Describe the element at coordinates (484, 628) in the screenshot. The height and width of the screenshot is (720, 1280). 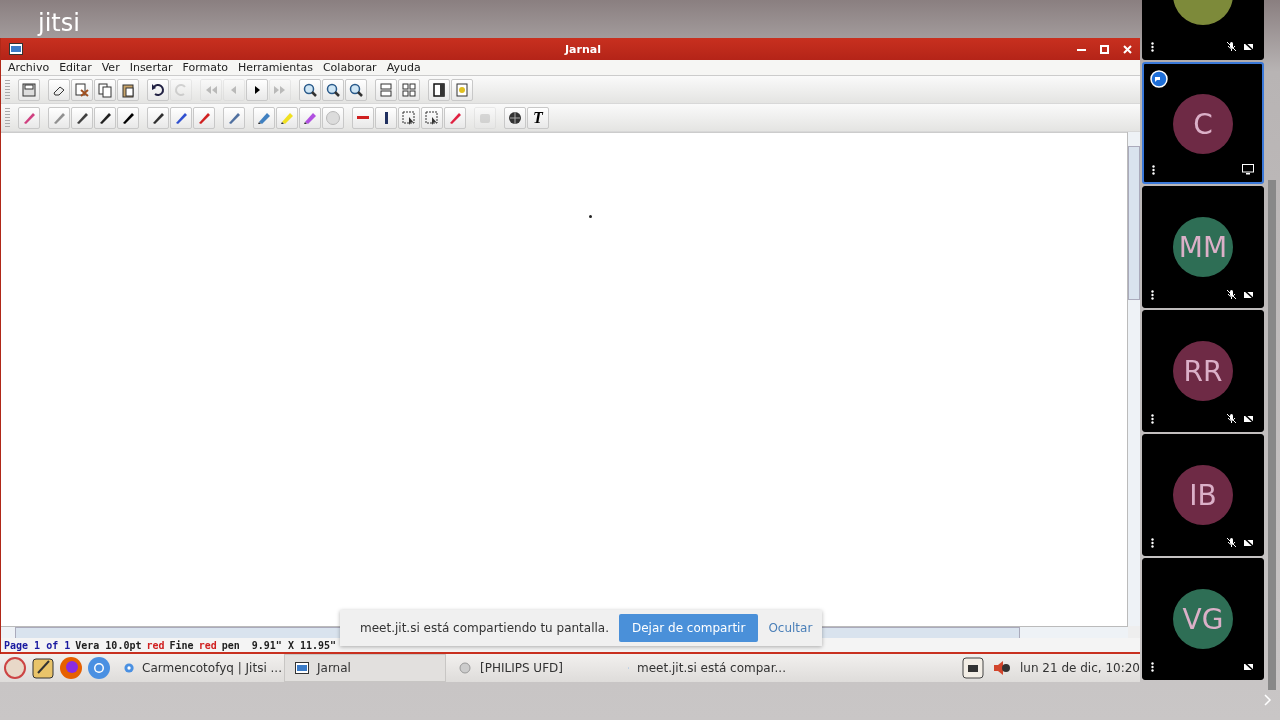
I see `share-message: meet.jit.si está compartiendo tu pantalla.` at that location.